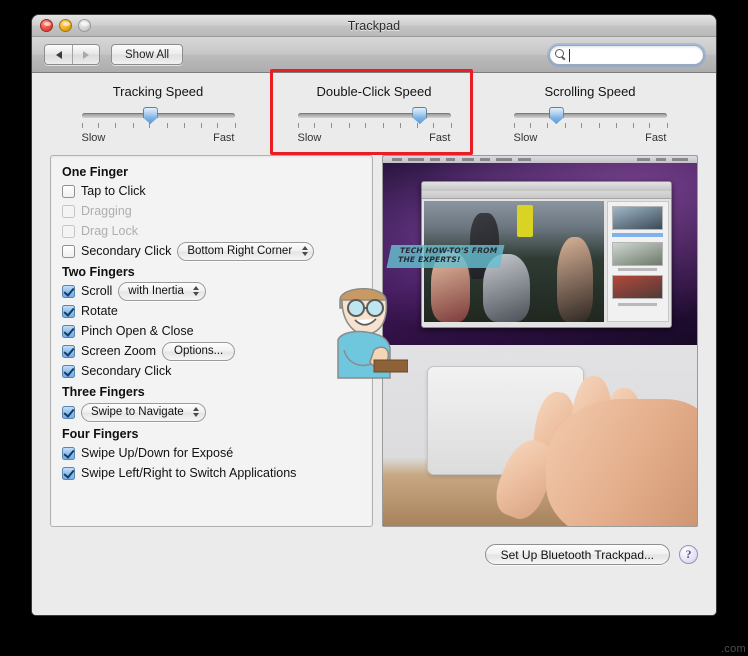 Image resolution: width=748 pixels, height=656 pixels. I want to click on slider-double-click-speed: Double-Click Speed Slow Fast, so click(374, 119).